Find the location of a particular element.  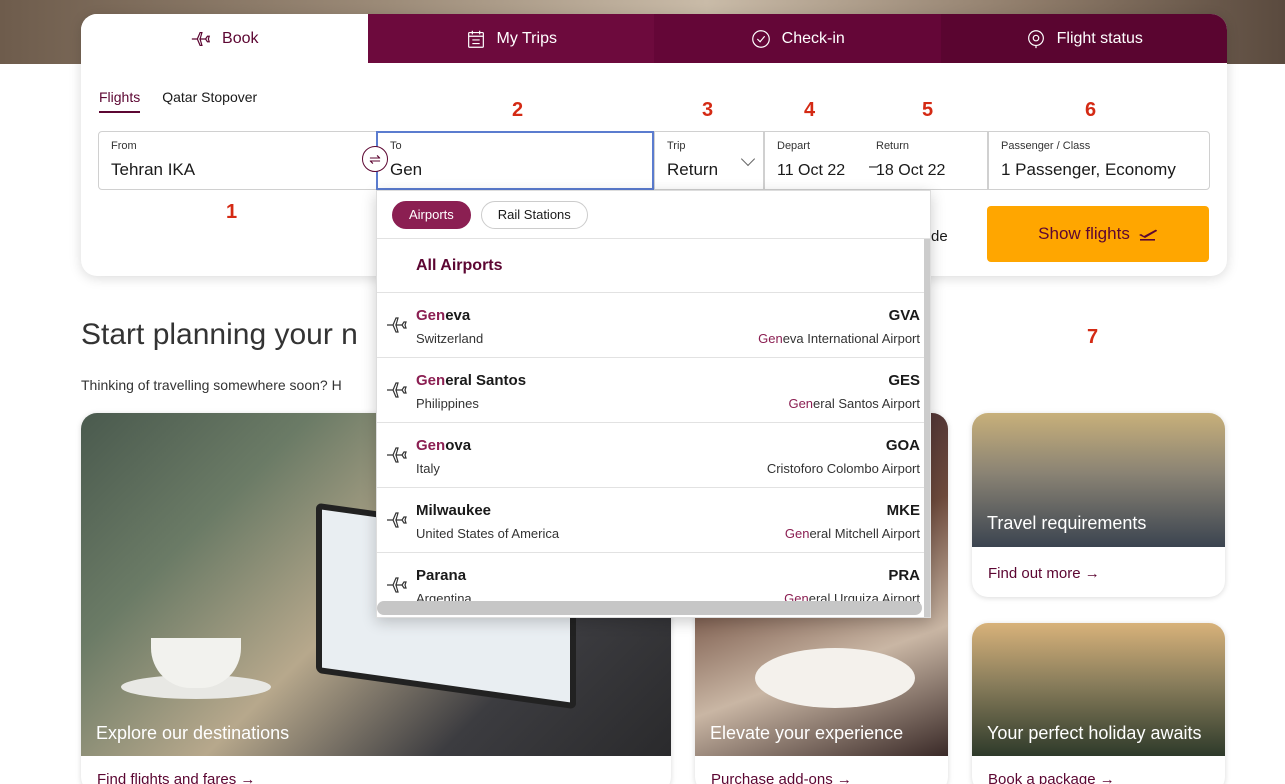

purchase-add-ons-link: Purchase add-ons → is located at coordinates (781, 777).